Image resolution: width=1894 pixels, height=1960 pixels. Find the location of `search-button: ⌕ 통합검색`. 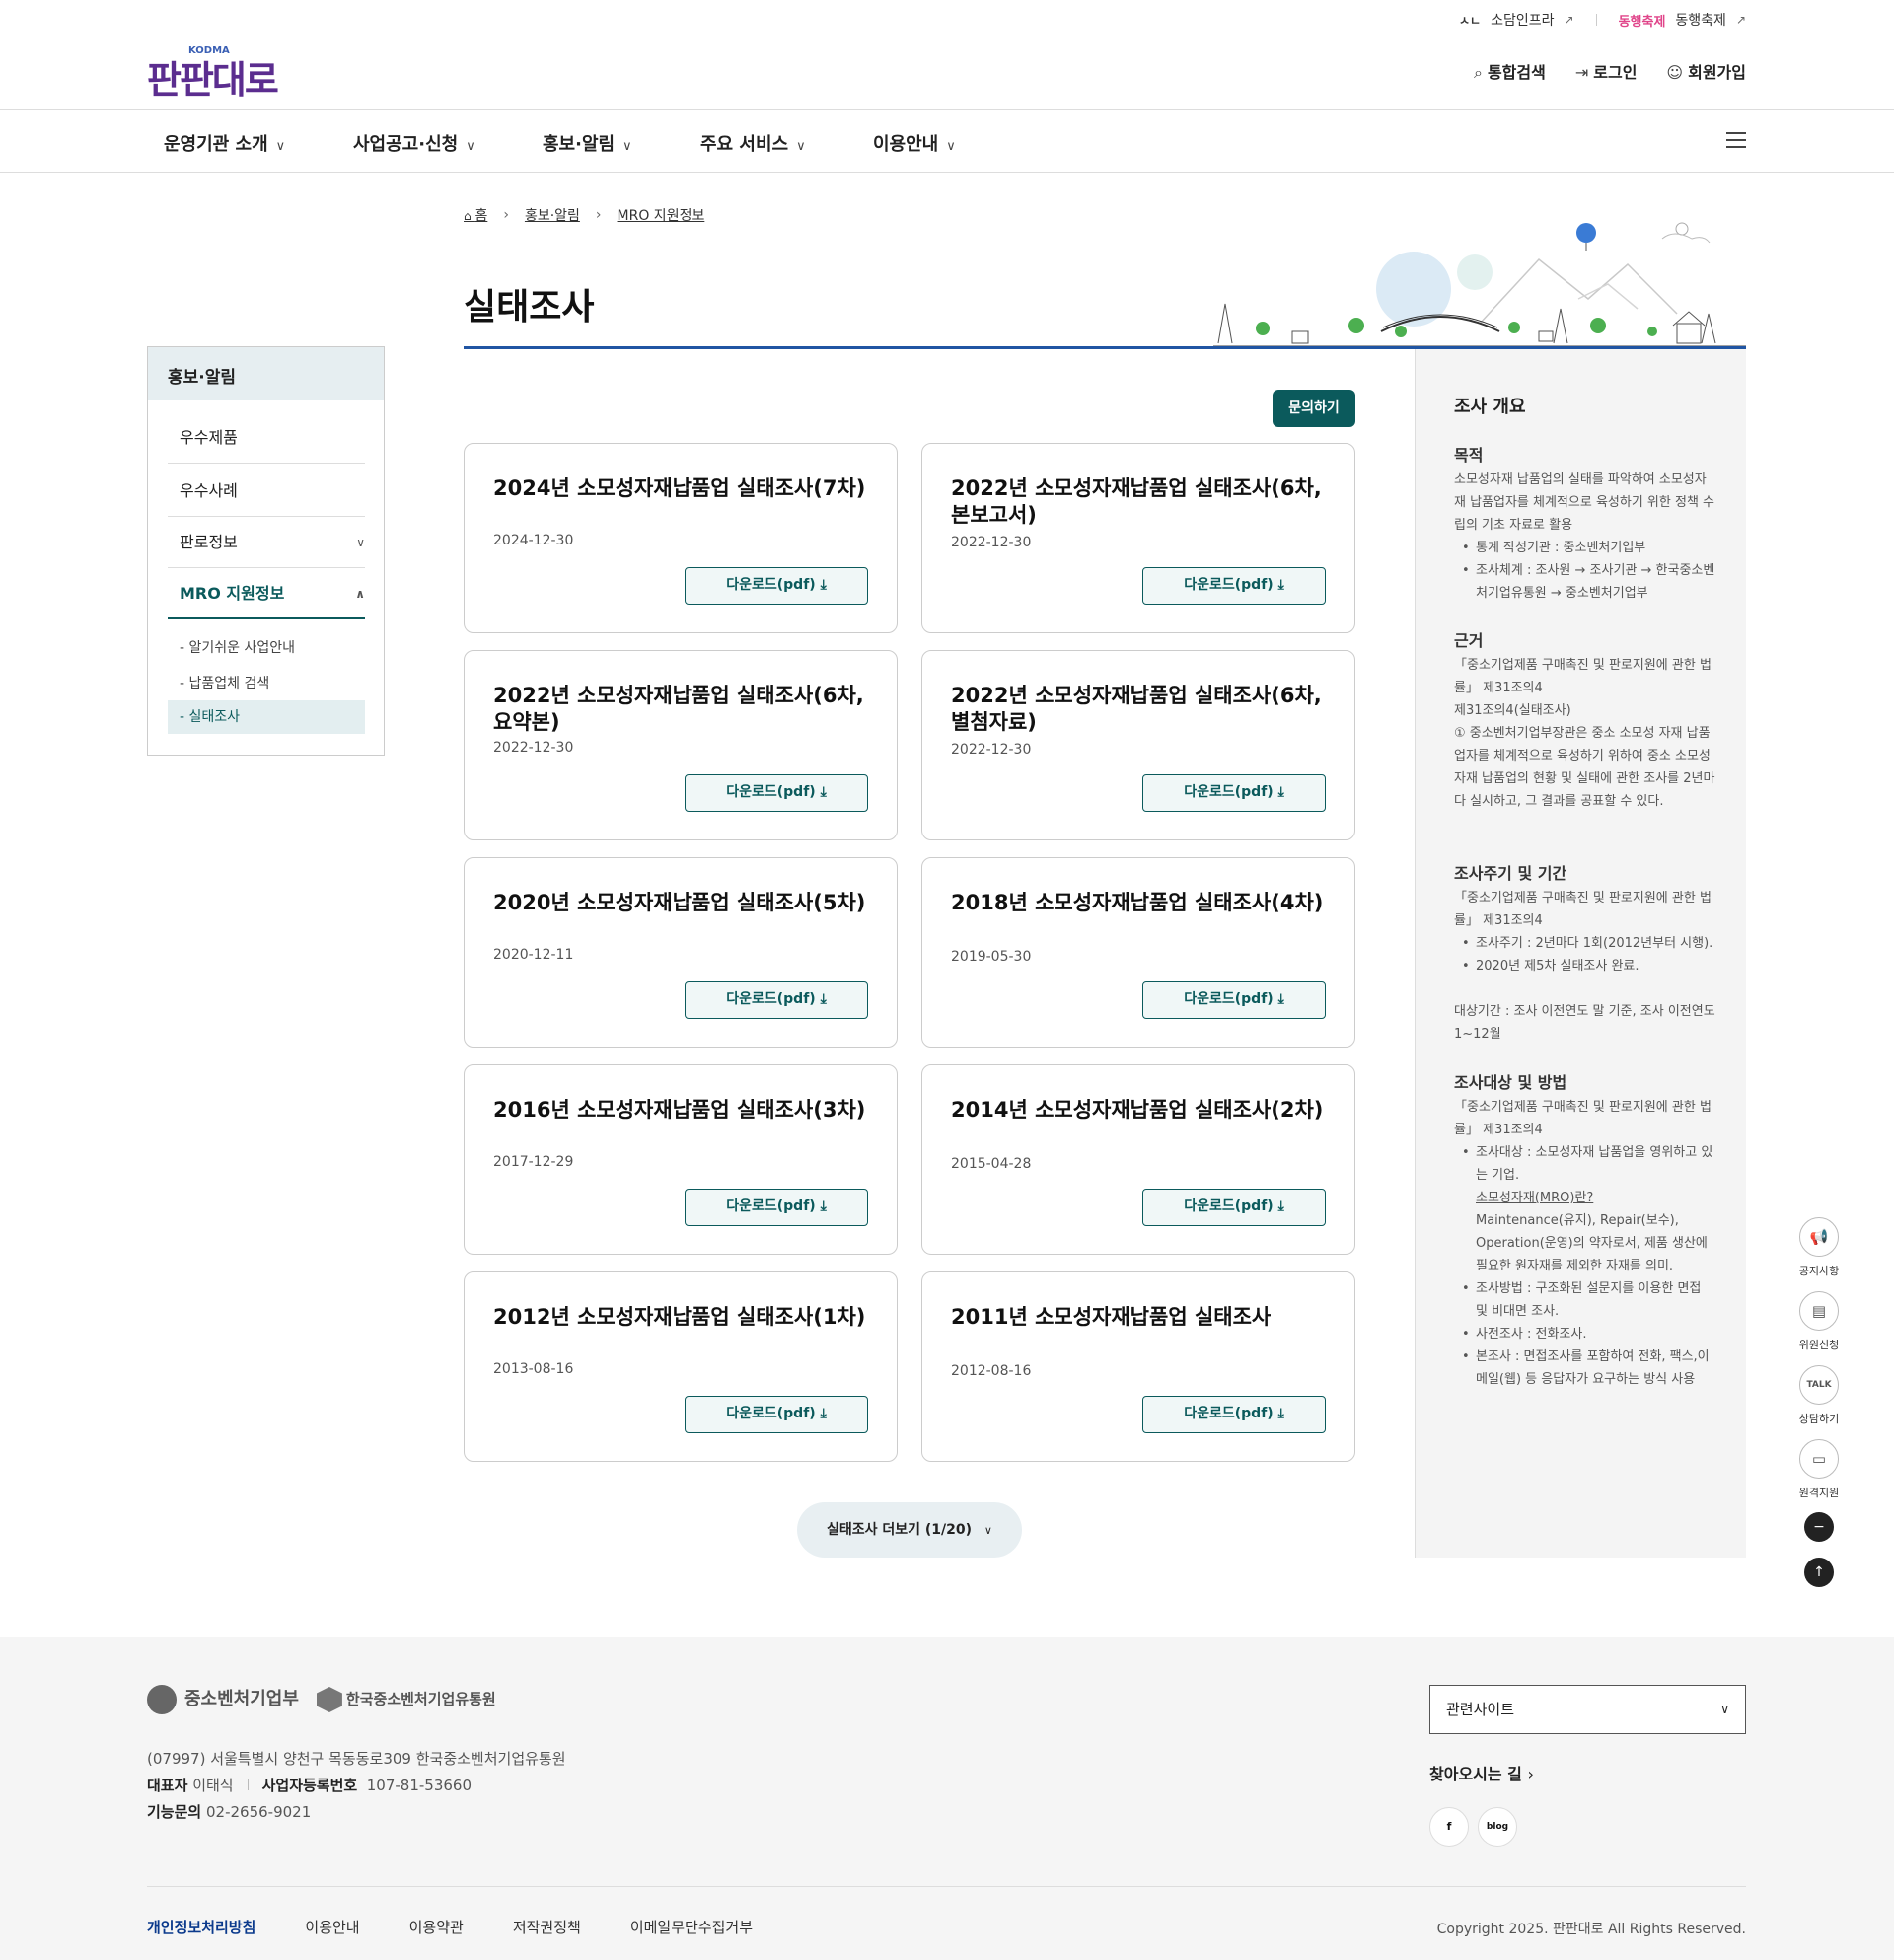

search-button: ⌕ 통합검색 is located at coordinates (1510, 71).